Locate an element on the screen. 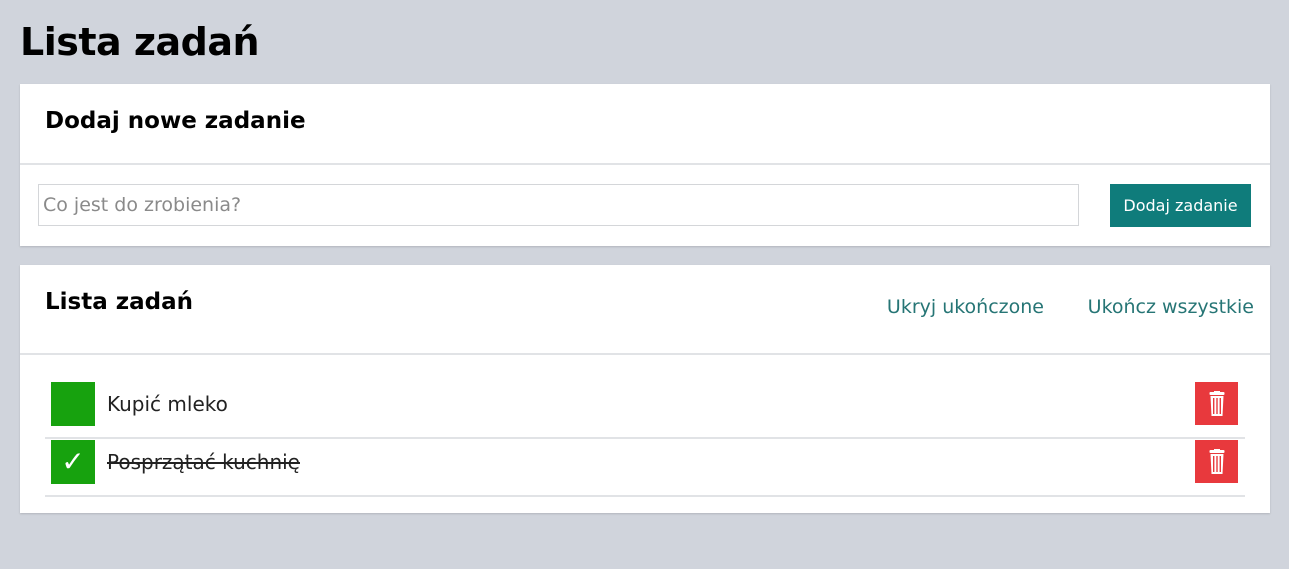  add-task-title: Dodaj nowe zadanie is located at coordinates (175, 121).